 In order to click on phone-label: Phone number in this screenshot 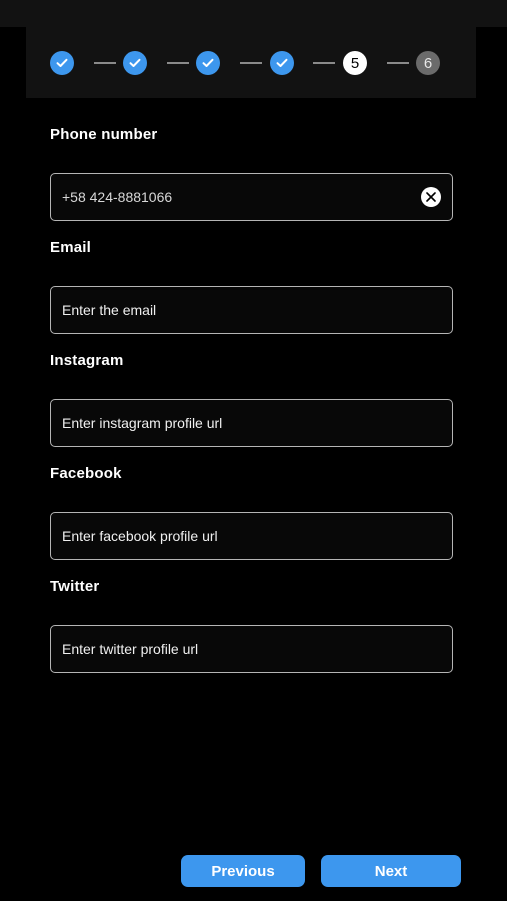, I will do `click(104, 134)`.